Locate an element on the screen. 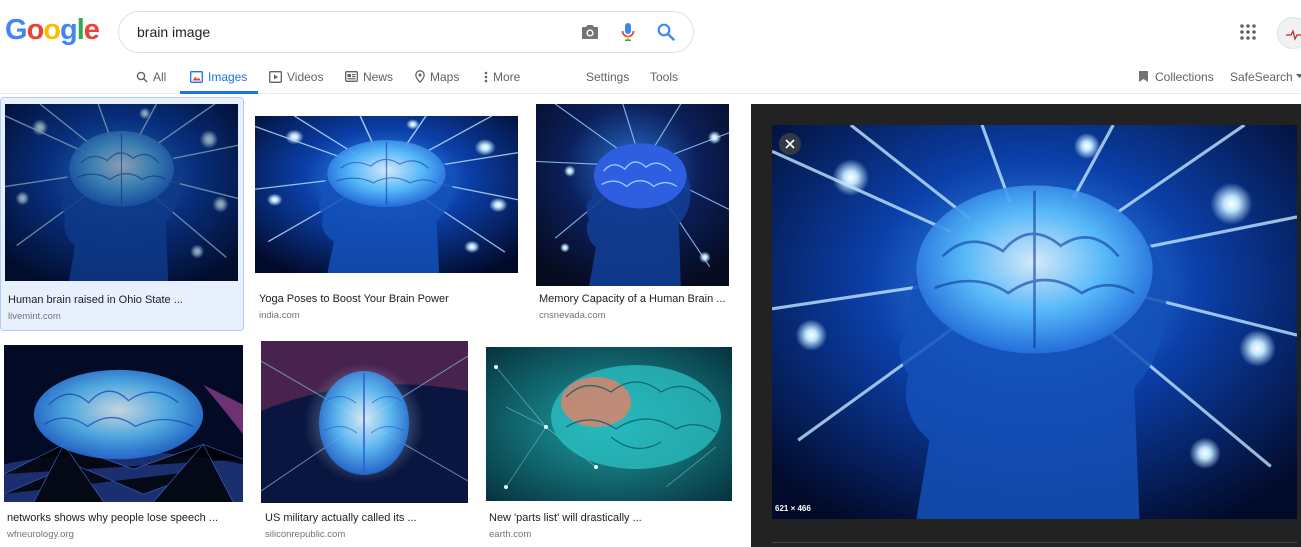  google-logo: Google is located at coordinates (52, 30).